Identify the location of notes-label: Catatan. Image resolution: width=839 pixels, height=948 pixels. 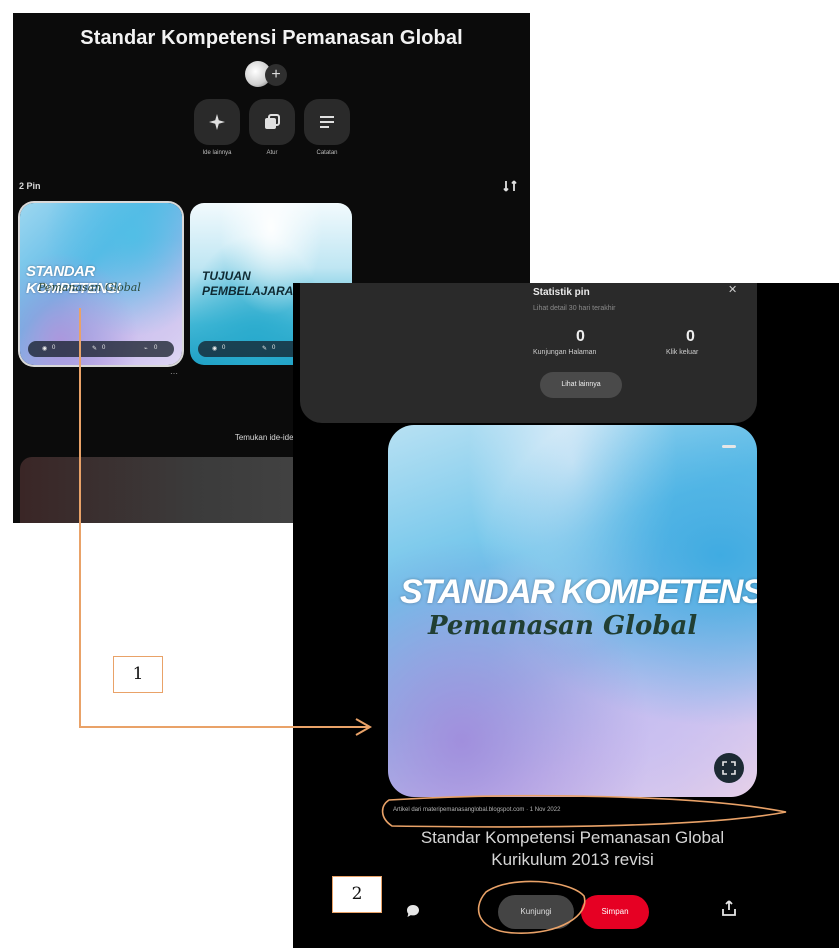
(327, 153).